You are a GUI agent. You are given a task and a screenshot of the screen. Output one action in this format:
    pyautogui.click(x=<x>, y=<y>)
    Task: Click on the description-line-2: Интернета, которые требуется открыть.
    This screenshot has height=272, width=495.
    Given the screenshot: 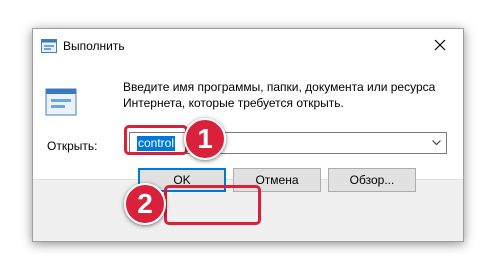 What is the action you would take?
    pyautogui.click(x=233, y=103)
    